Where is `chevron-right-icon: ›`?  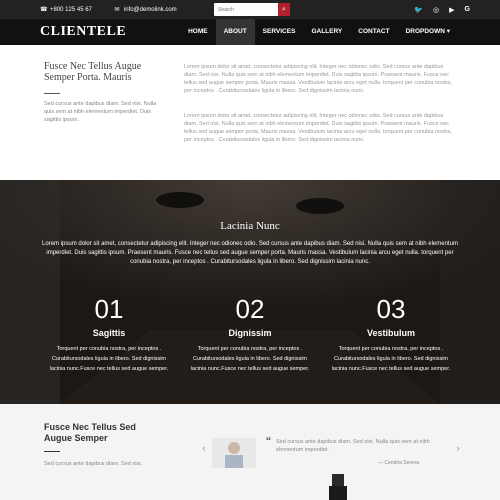 chevron-right-icon: › is located at coordinates (458, 448).